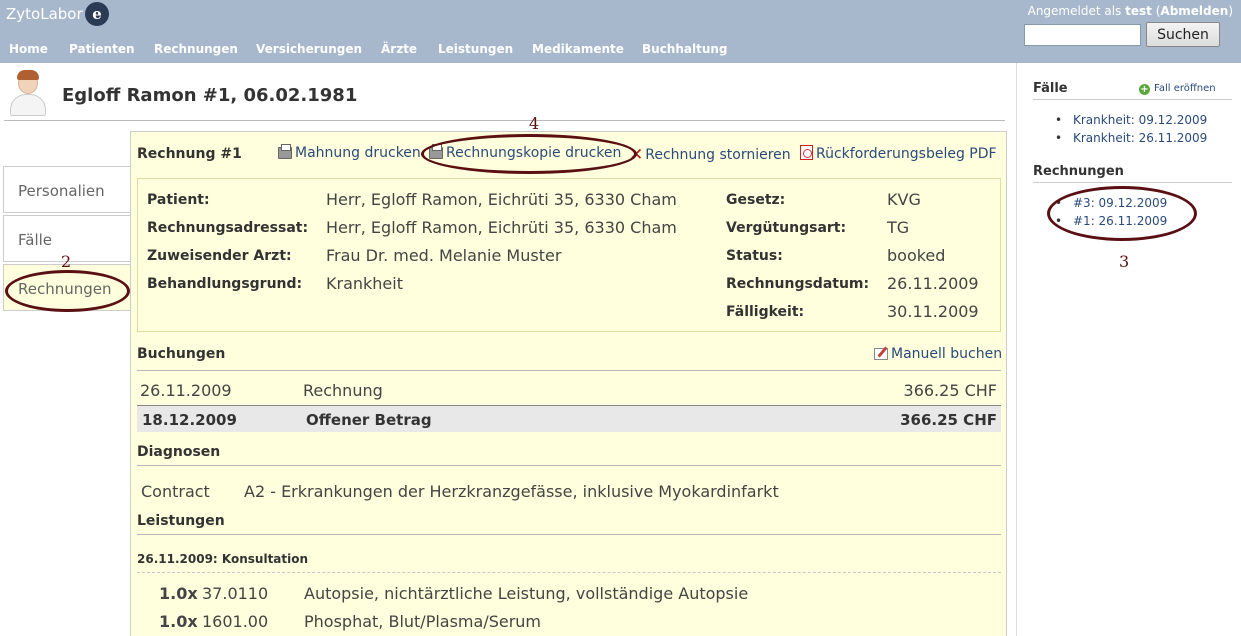  I want to click on pdf-icon, so click(806, 152).